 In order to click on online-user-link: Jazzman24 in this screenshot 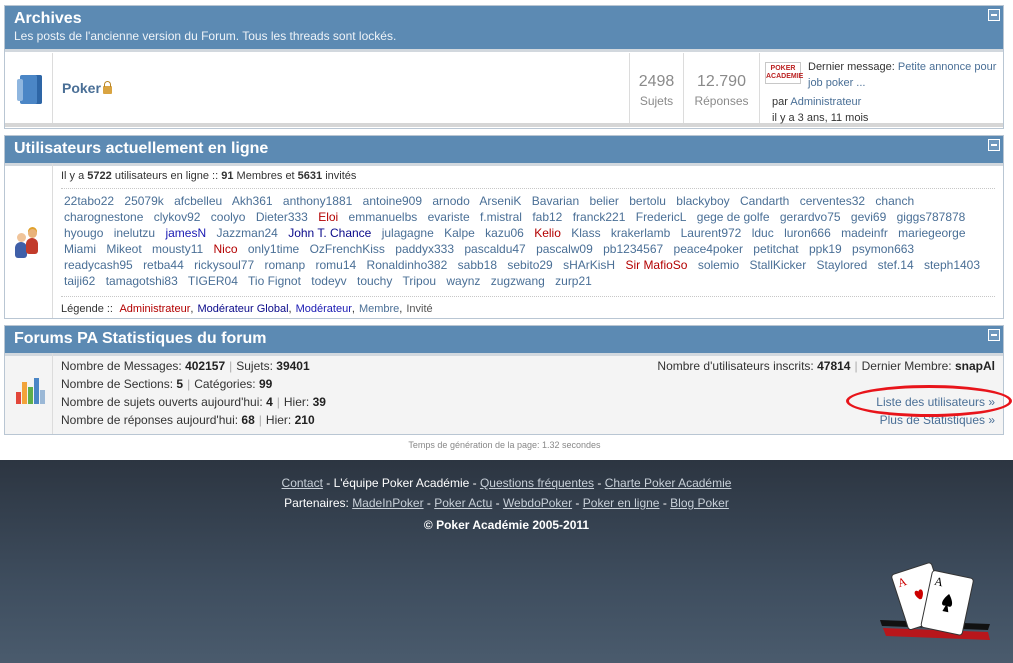, I will do `click(246, 233)`.